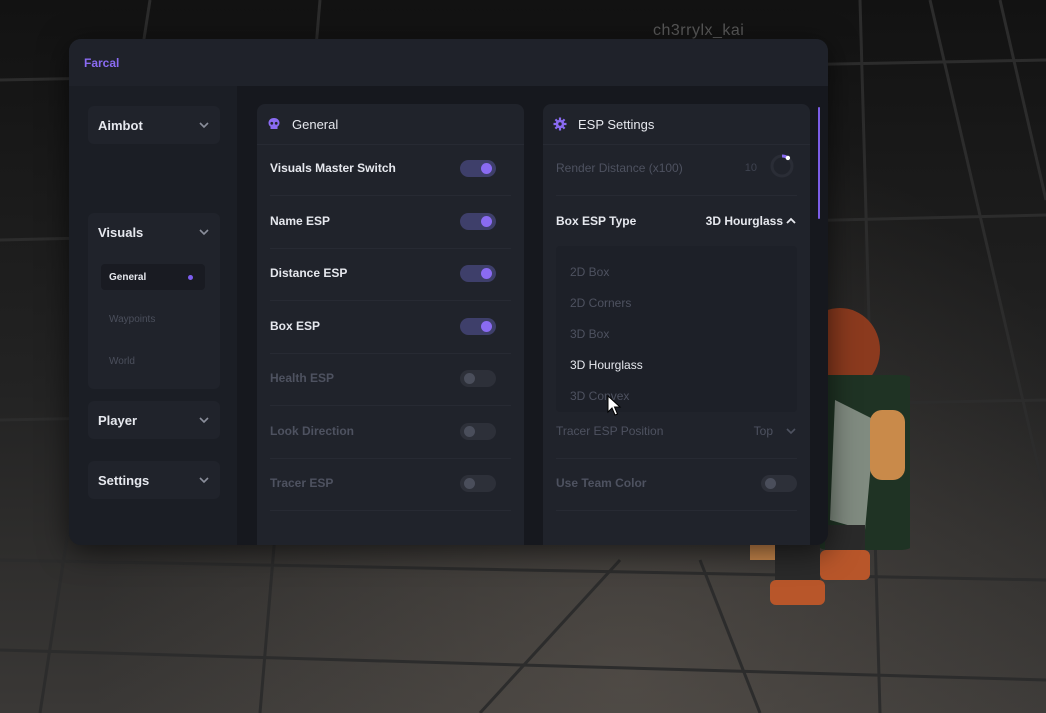 The image size is (1046, 713). What do you see at coordinates (390, 379) in the screenshot?
I see `setting-row-health-esp: Health ESP` at bounding box center [390, 379].